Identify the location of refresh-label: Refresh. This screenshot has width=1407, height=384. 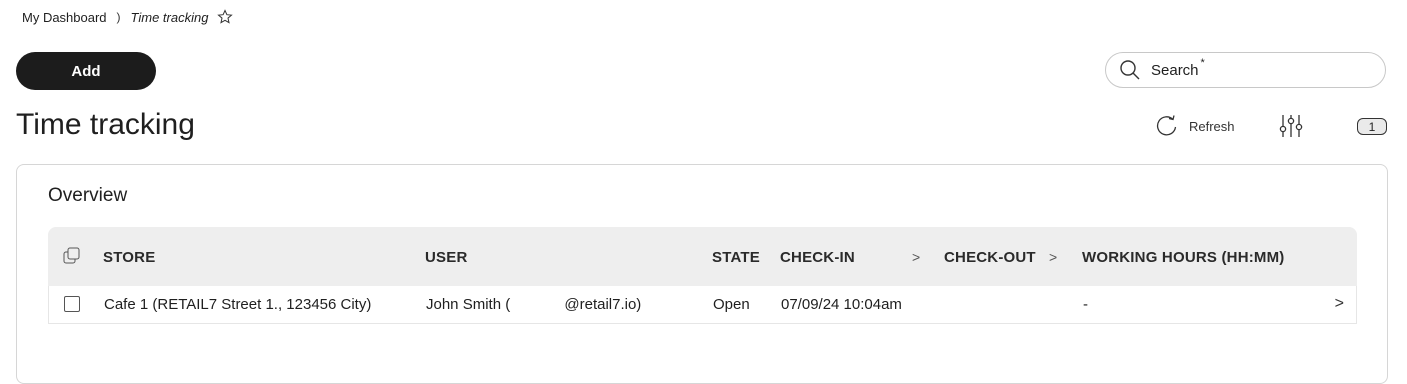
(1212, 126).